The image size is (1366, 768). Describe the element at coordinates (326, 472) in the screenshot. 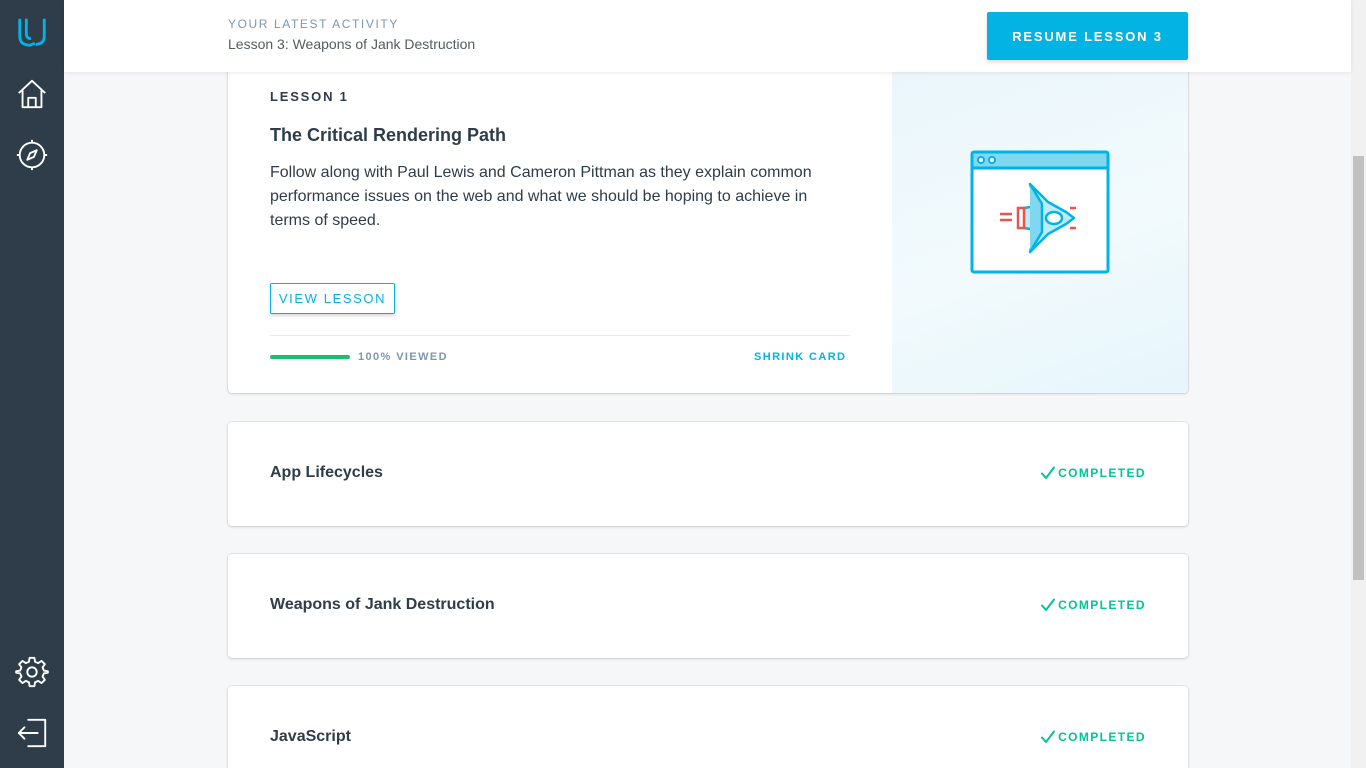

I see `lesson-card-title: App Lifecycles` at that location.